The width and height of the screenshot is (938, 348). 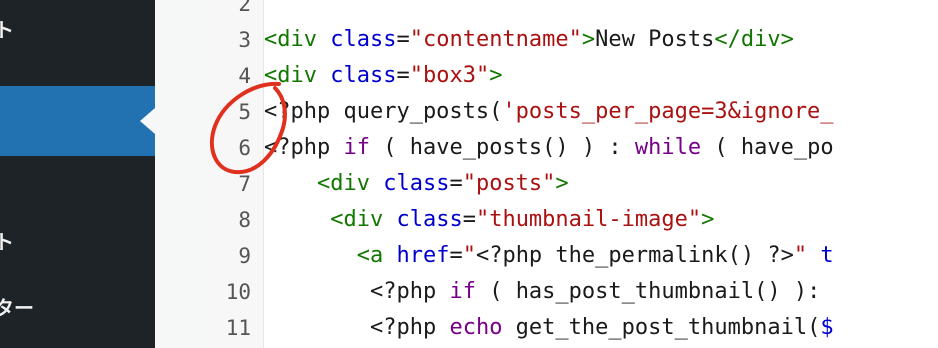 I want to click on code-line: <?php if ( has_post_thumbnail() ):, so click(x=542, y=292).